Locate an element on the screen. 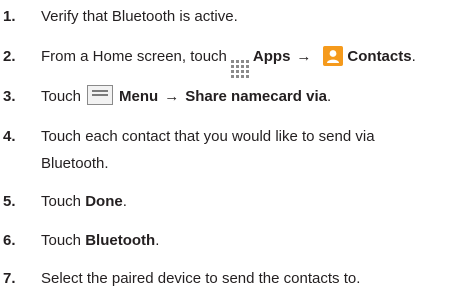  step-number: 3. is located at coordinates (9, 96).